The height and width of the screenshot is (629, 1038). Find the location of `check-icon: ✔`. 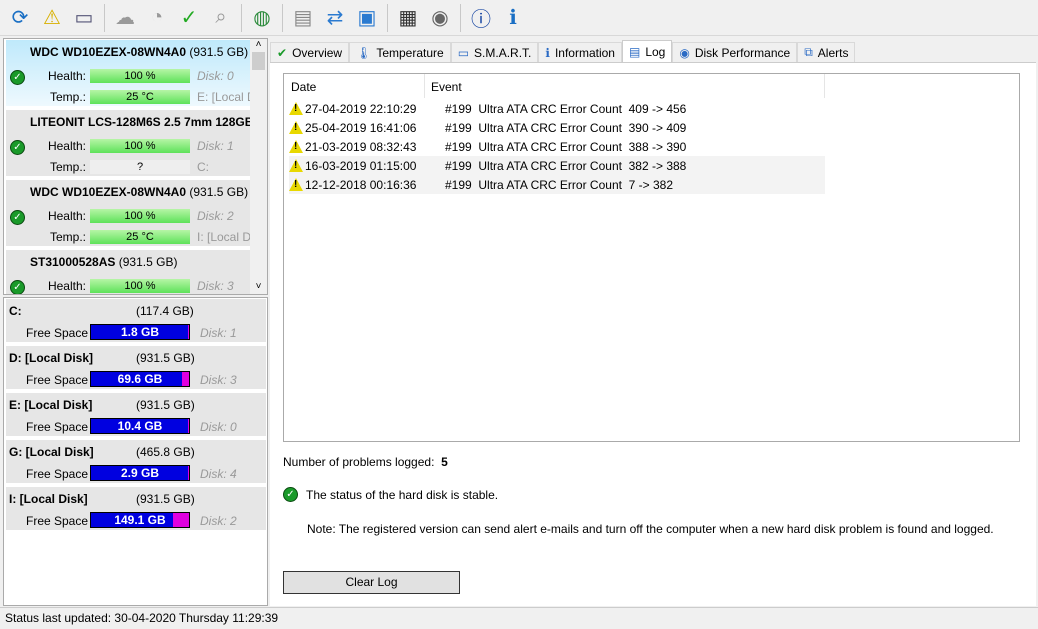

check-icon: ✔ is located at coordinates (282, 52).